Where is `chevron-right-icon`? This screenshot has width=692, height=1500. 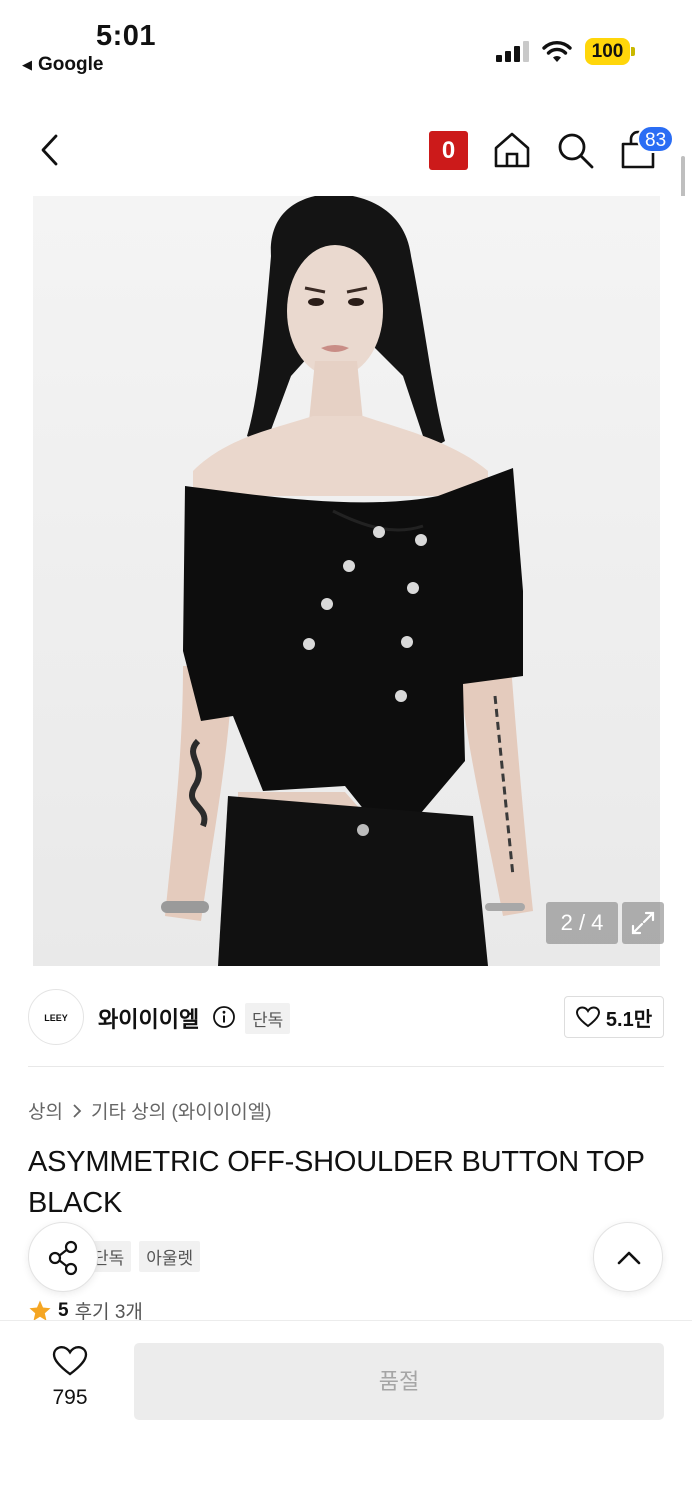
chevron-right-icon is located at coordinates (77, 1110).